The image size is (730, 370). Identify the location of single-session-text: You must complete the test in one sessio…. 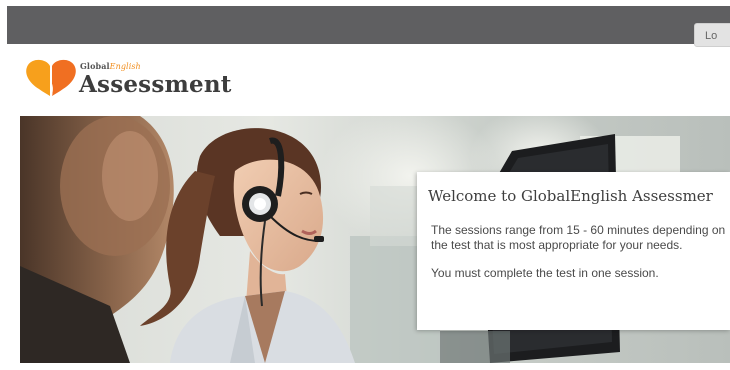
(545, 273).